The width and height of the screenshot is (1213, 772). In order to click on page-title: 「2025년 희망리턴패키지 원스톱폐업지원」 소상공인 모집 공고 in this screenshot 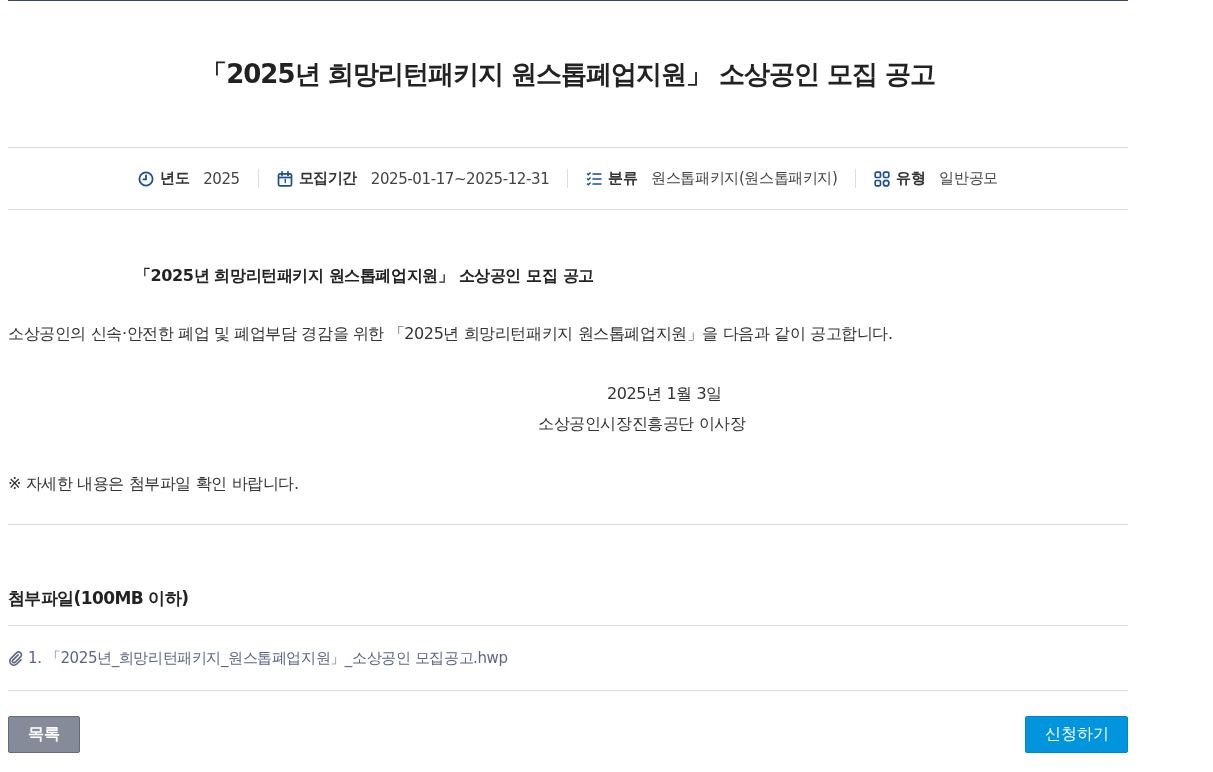, I will do `click(568, 74)`.